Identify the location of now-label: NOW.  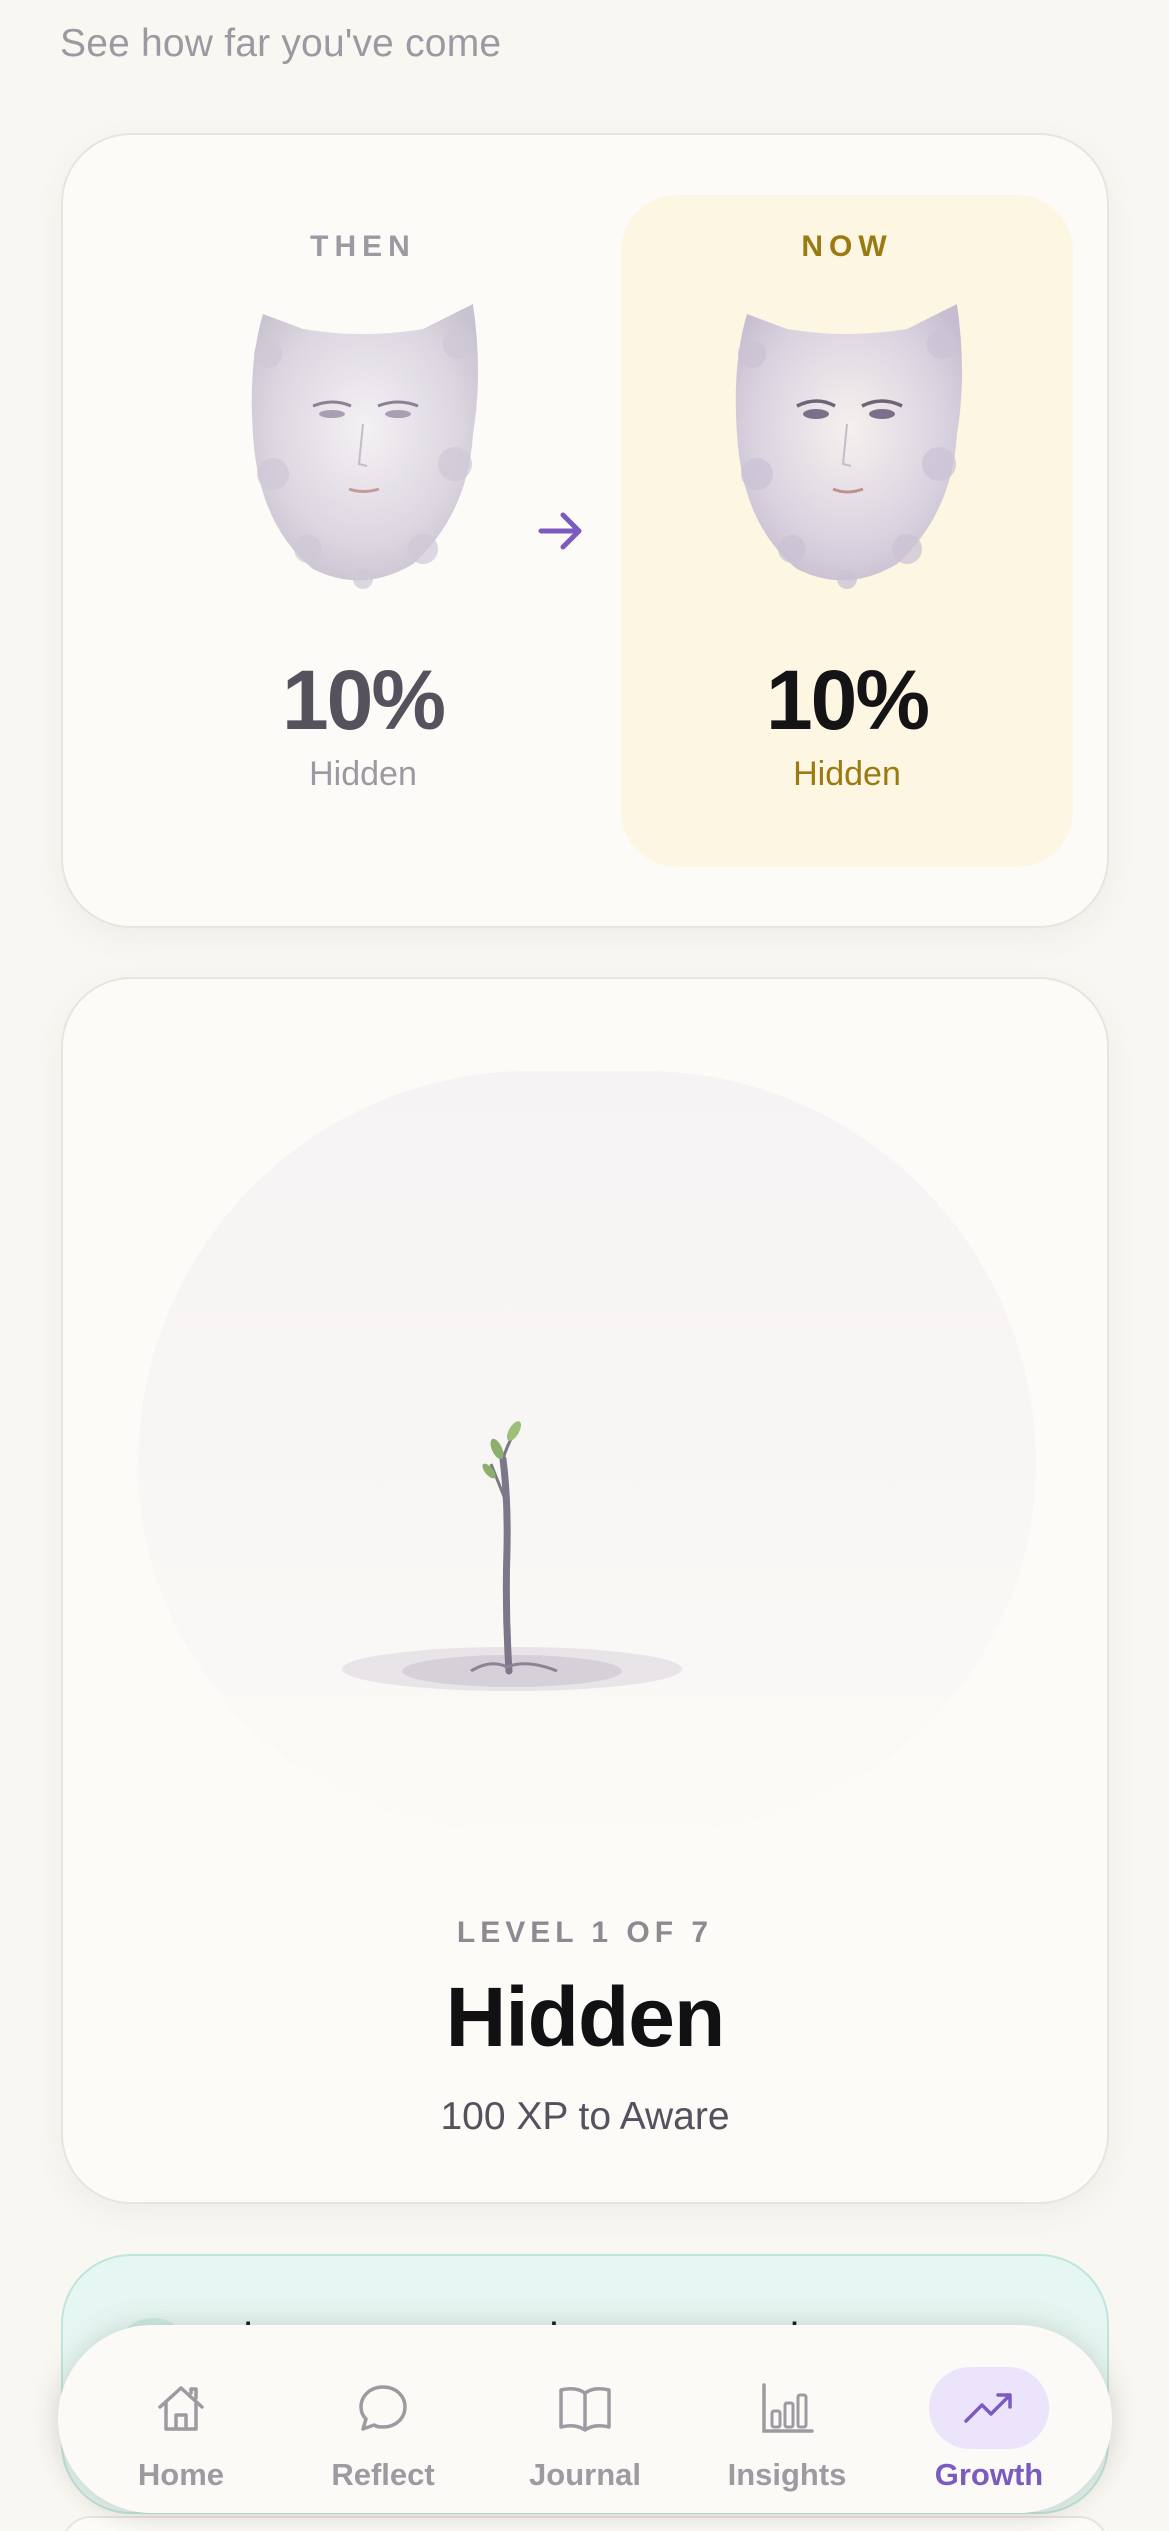
(847, 246).